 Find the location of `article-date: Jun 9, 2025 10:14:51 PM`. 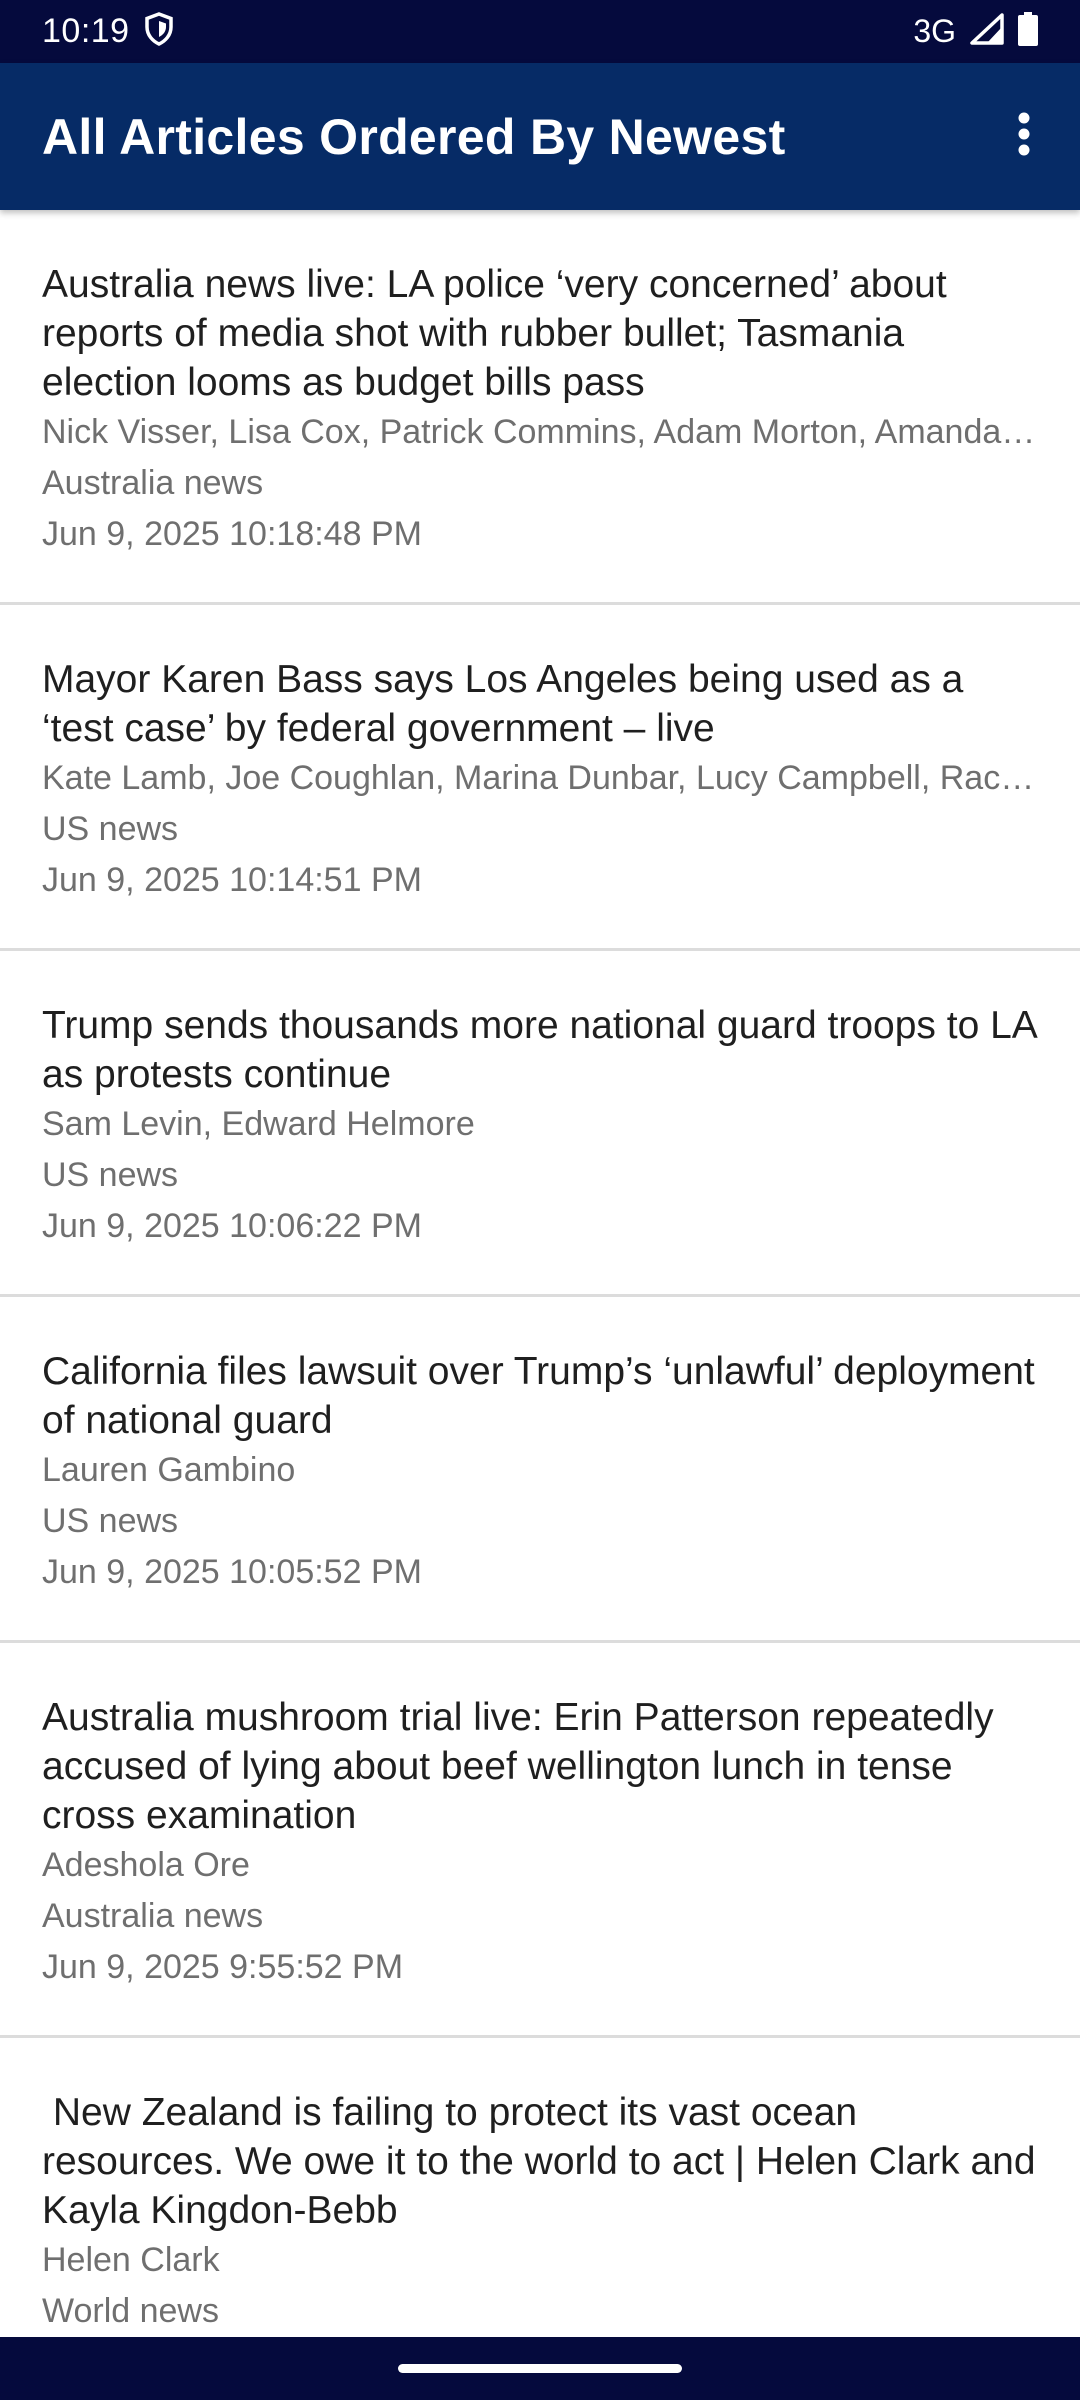

article-date: Jun 9, 2025 10:14:51 PM is located at coordinates (232, 880).